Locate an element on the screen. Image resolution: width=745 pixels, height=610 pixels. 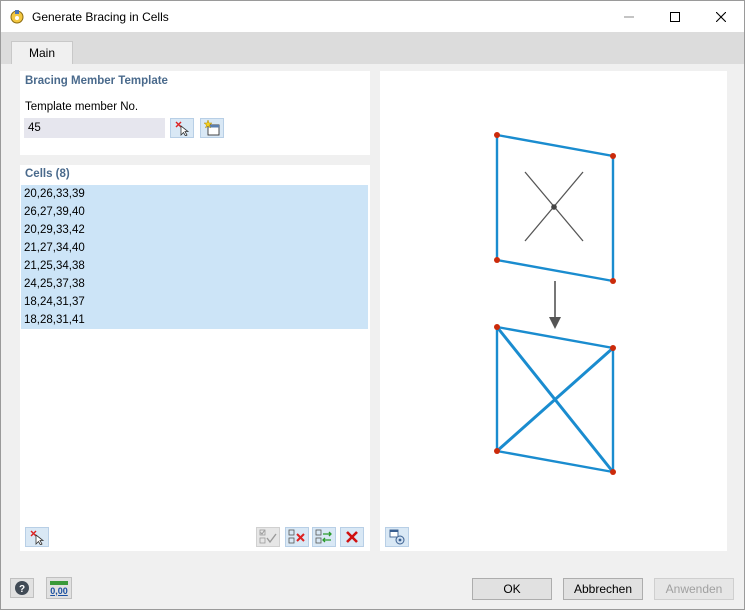
list-item: 24,25,37,38 is located at coordinates (194, 284).